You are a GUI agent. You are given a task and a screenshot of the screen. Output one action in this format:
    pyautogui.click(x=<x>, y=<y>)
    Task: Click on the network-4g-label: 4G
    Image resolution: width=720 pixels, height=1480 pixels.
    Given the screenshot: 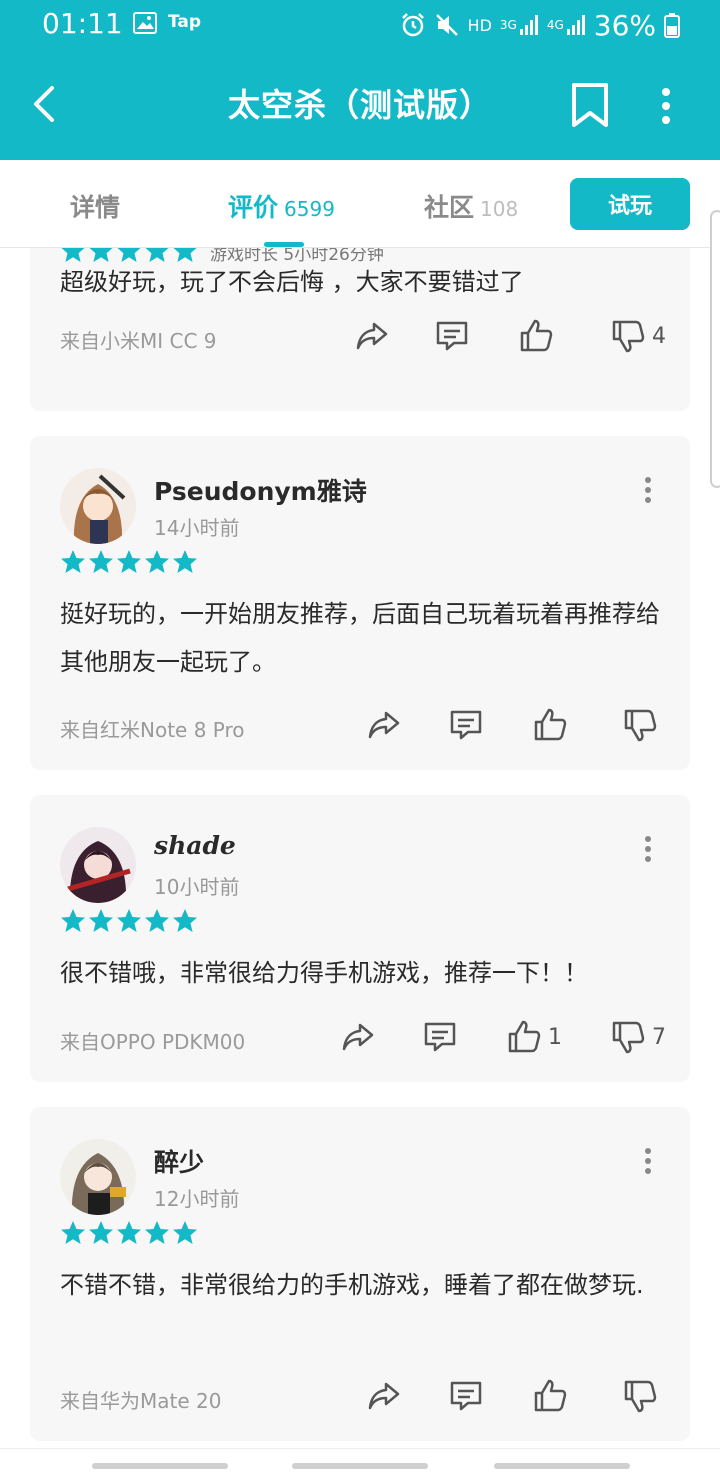 What is the action you would take?
    pyautogui.click(x=555, y=25)
    